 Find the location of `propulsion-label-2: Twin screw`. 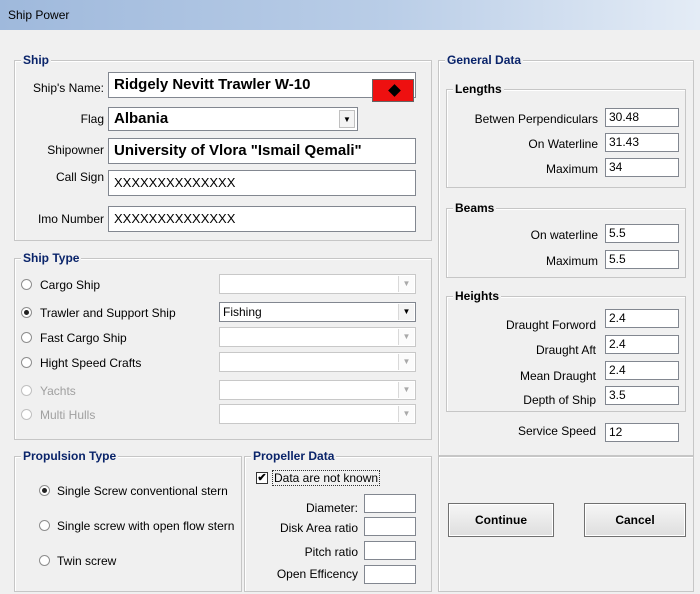

propulsion-label-2: Twin screw is located at coordinates (86, 561).